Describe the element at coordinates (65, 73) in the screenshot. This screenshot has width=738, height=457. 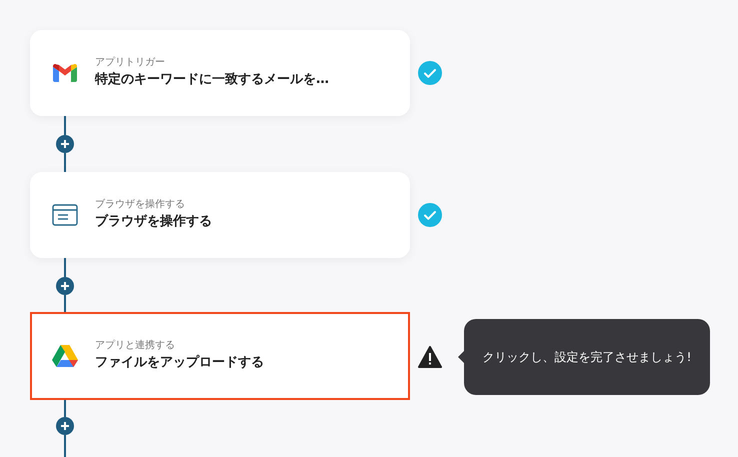
I see `mail-logo-icon` at that location.